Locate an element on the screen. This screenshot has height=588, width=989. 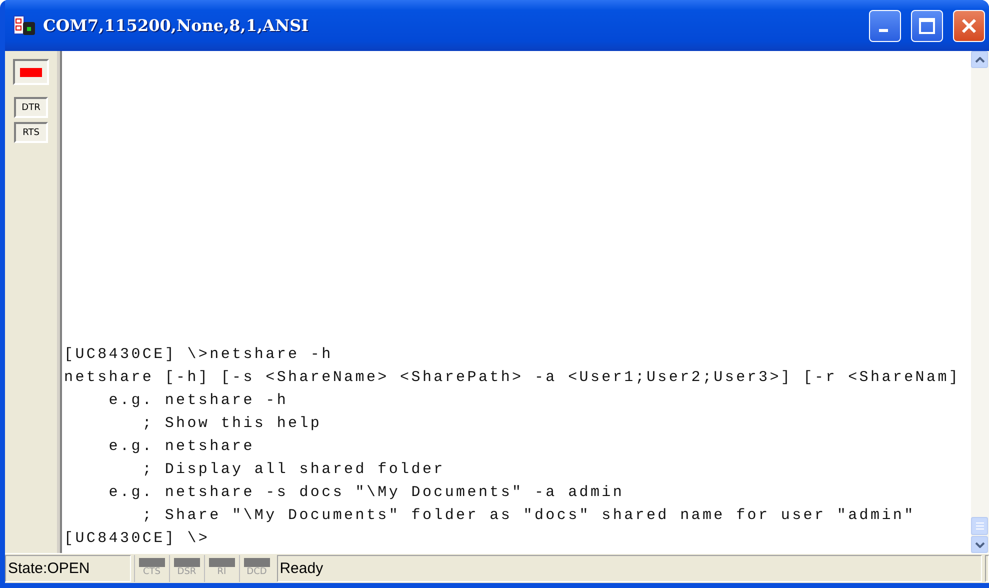
app-icon is located at coordinates (25, 25).